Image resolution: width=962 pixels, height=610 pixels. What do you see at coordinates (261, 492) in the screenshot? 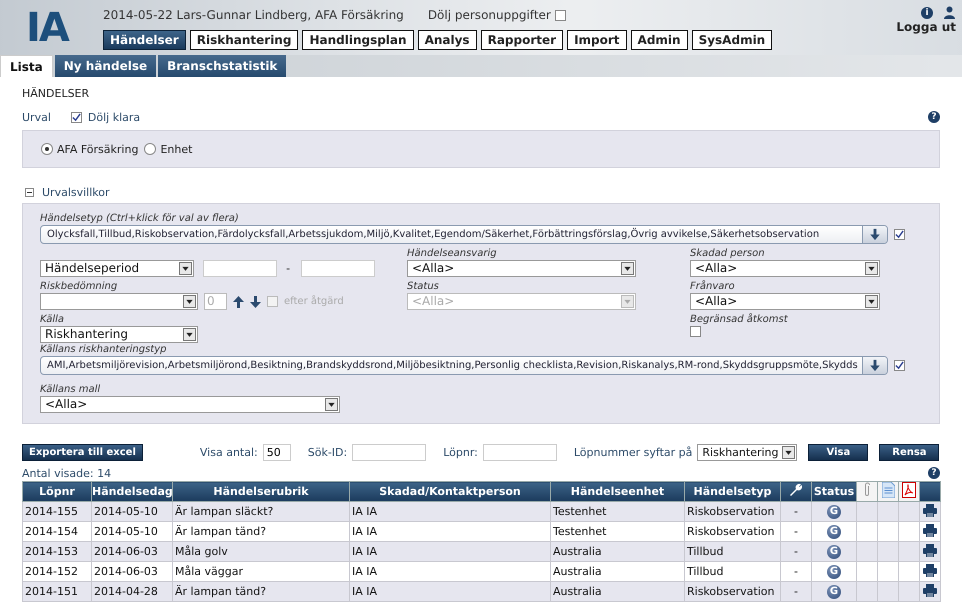
I see `column-header: Händelserubrik` at bounding box center [261, 492].